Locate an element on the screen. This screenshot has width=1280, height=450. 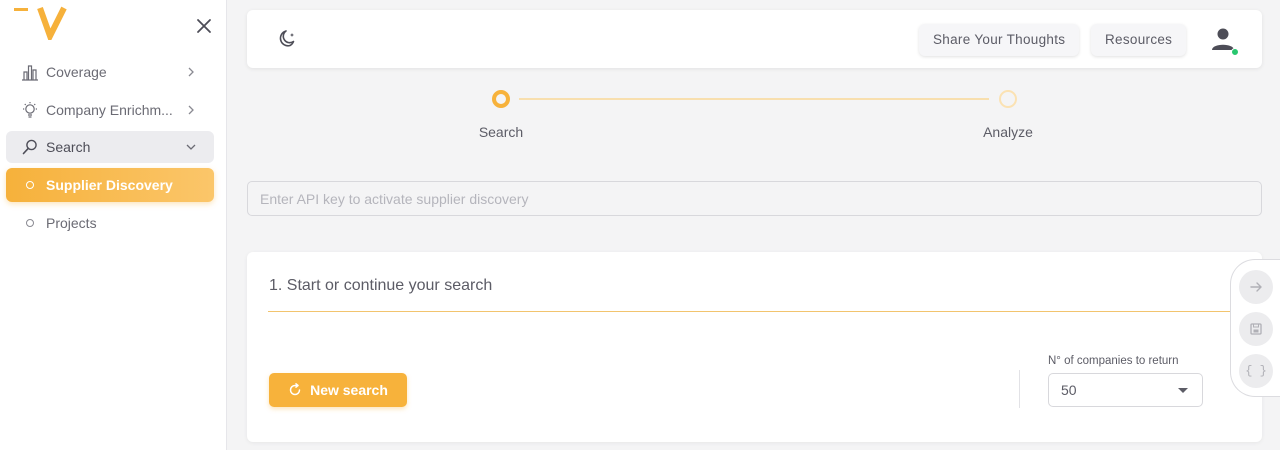
braces-icon: { } is located at coordinates (1256, 371).